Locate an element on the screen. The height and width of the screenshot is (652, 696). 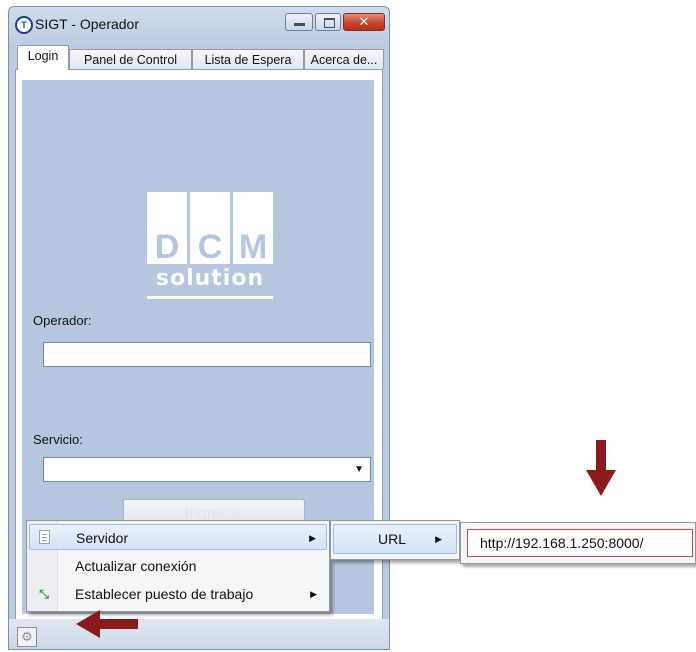
url-submenu: http://192.168.1.250:8000/ is located at coordinates (578, 543).